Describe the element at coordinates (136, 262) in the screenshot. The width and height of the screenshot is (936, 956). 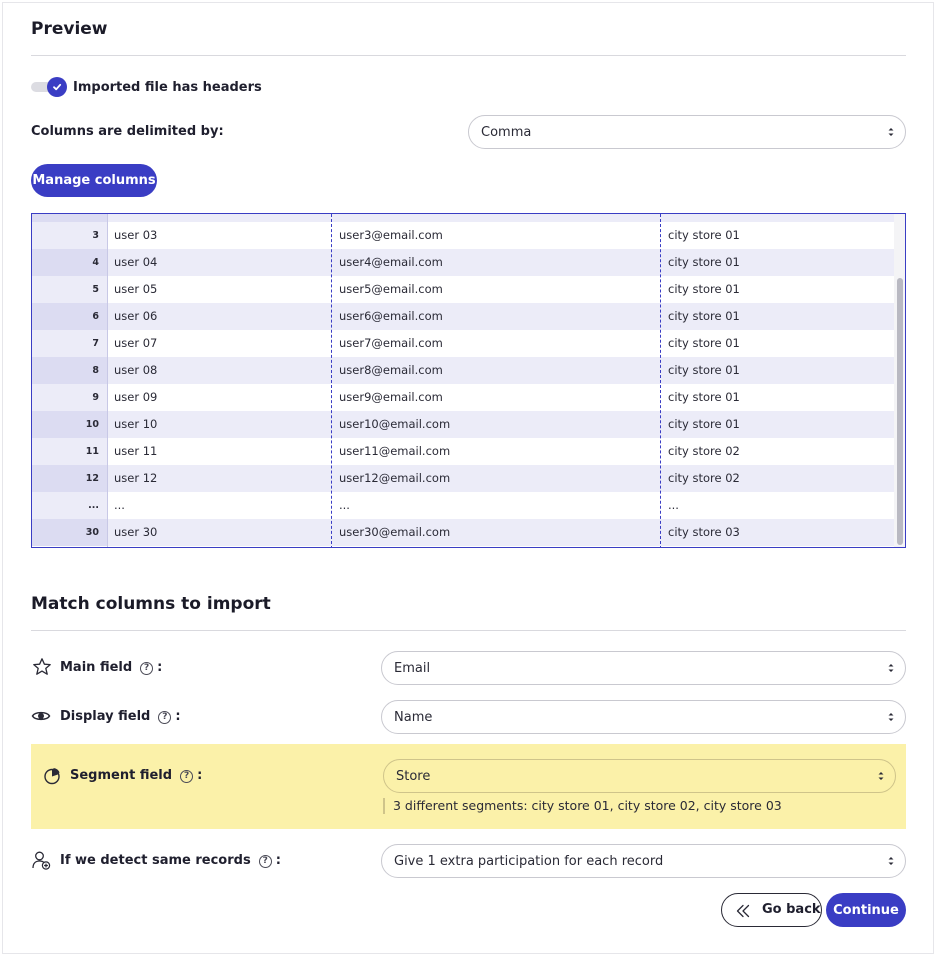
I see `name-cell: user 04` at that location.